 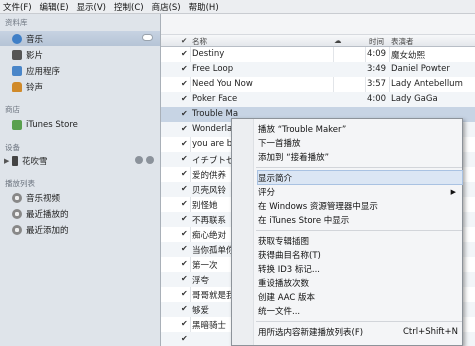 I want to click on sidebar-item-playlists-0: 音乐视频, so click(x=80, y=197).